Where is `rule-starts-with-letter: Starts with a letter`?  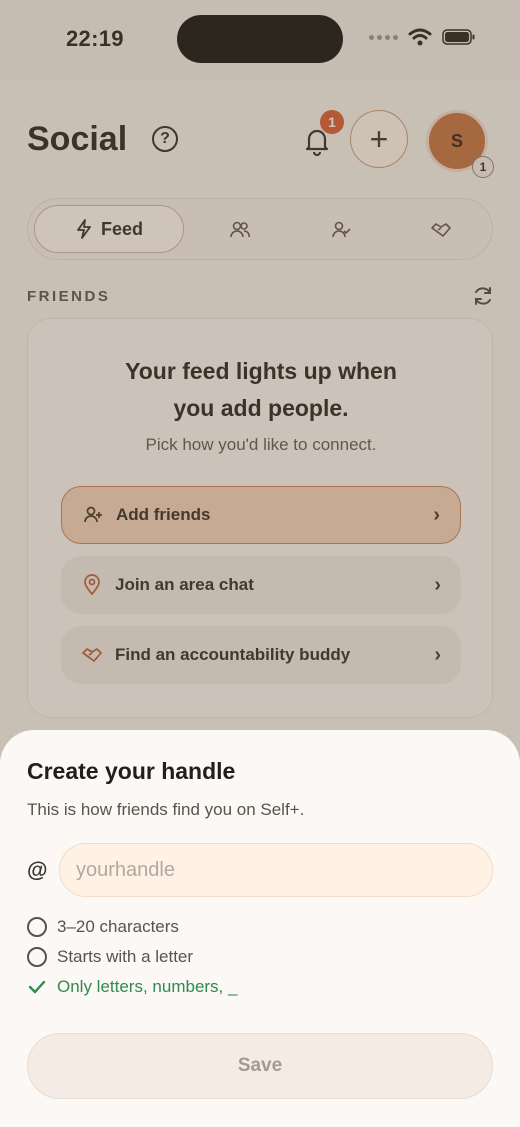 rule-starts-with-letter: Starts with a letter is located at coordinates (110, 957).